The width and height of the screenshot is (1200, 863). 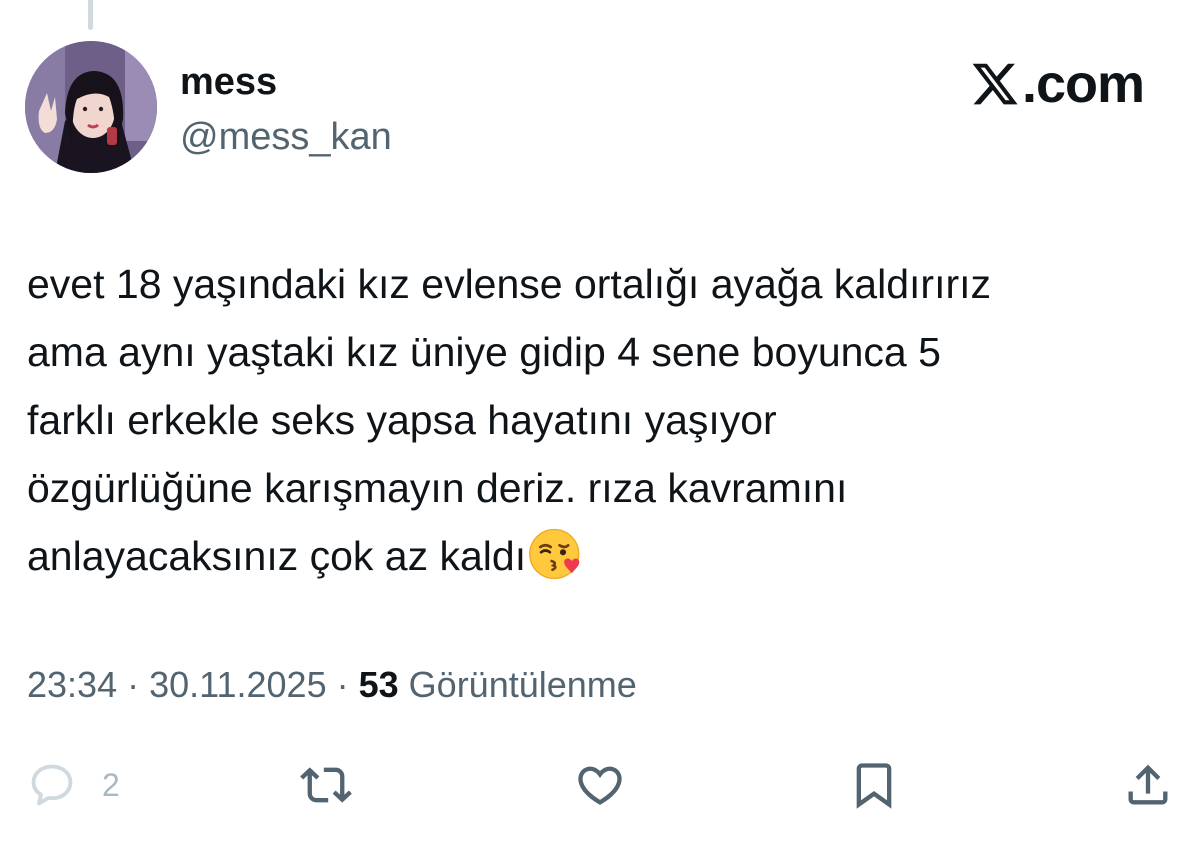 I want to click on reply-icon, so click(x=52, y=785).